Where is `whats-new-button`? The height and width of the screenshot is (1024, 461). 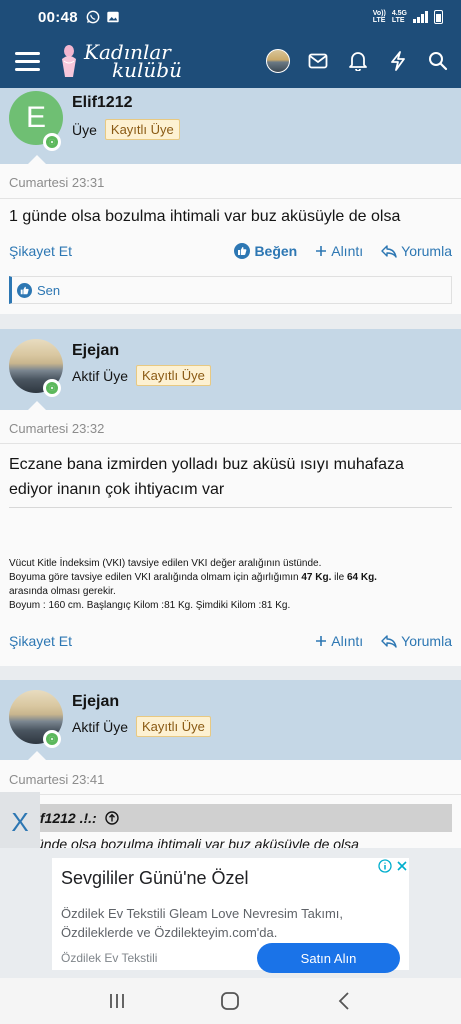 whats-new-button is located at coordinates (398, 61).